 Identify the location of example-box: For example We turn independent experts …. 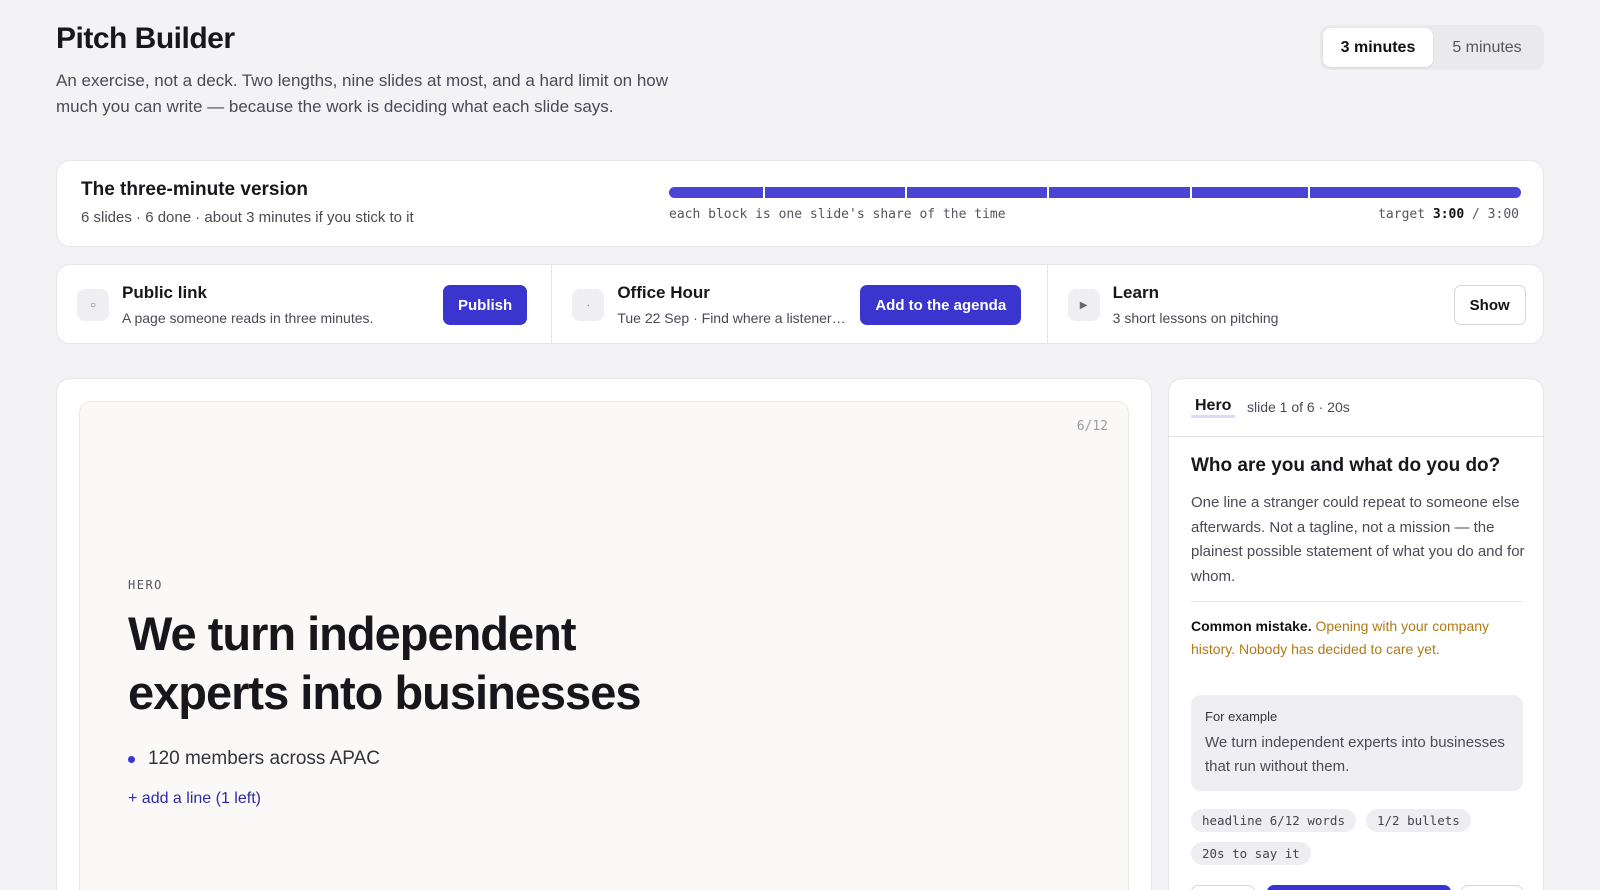
(1357, 743).